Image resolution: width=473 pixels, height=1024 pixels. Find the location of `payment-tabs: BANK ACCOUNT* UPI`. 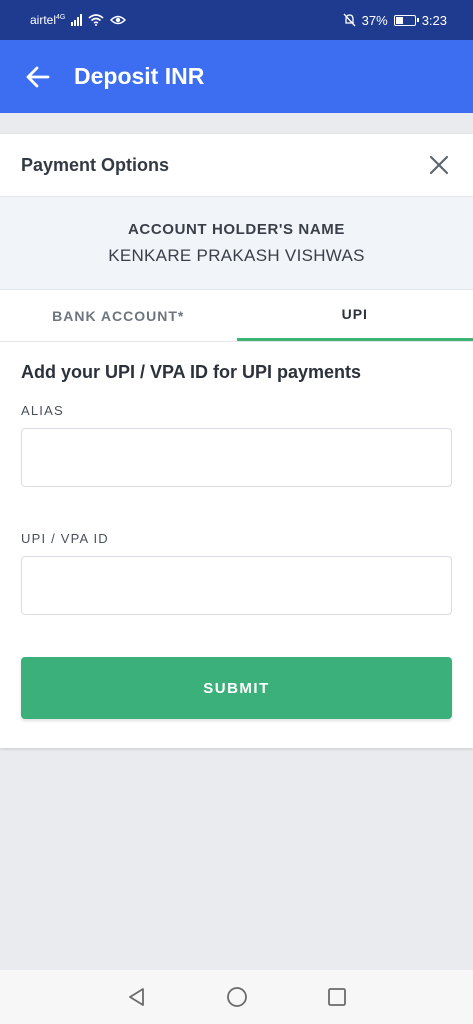

payment-tabs: BANK ACCOUNT* UPI is located at coordinates (236, 316).